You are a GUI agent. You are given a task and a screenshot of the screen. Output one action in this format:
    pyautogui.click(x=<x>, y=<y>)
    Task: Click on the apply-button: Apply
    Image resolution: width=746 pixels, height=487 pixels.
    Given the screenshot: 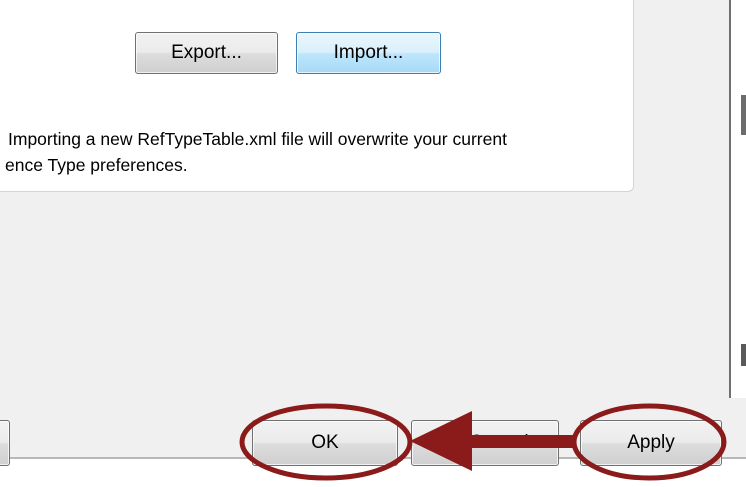 What is the action you would take?
    pyautogui.click(x=651, y=443)
    